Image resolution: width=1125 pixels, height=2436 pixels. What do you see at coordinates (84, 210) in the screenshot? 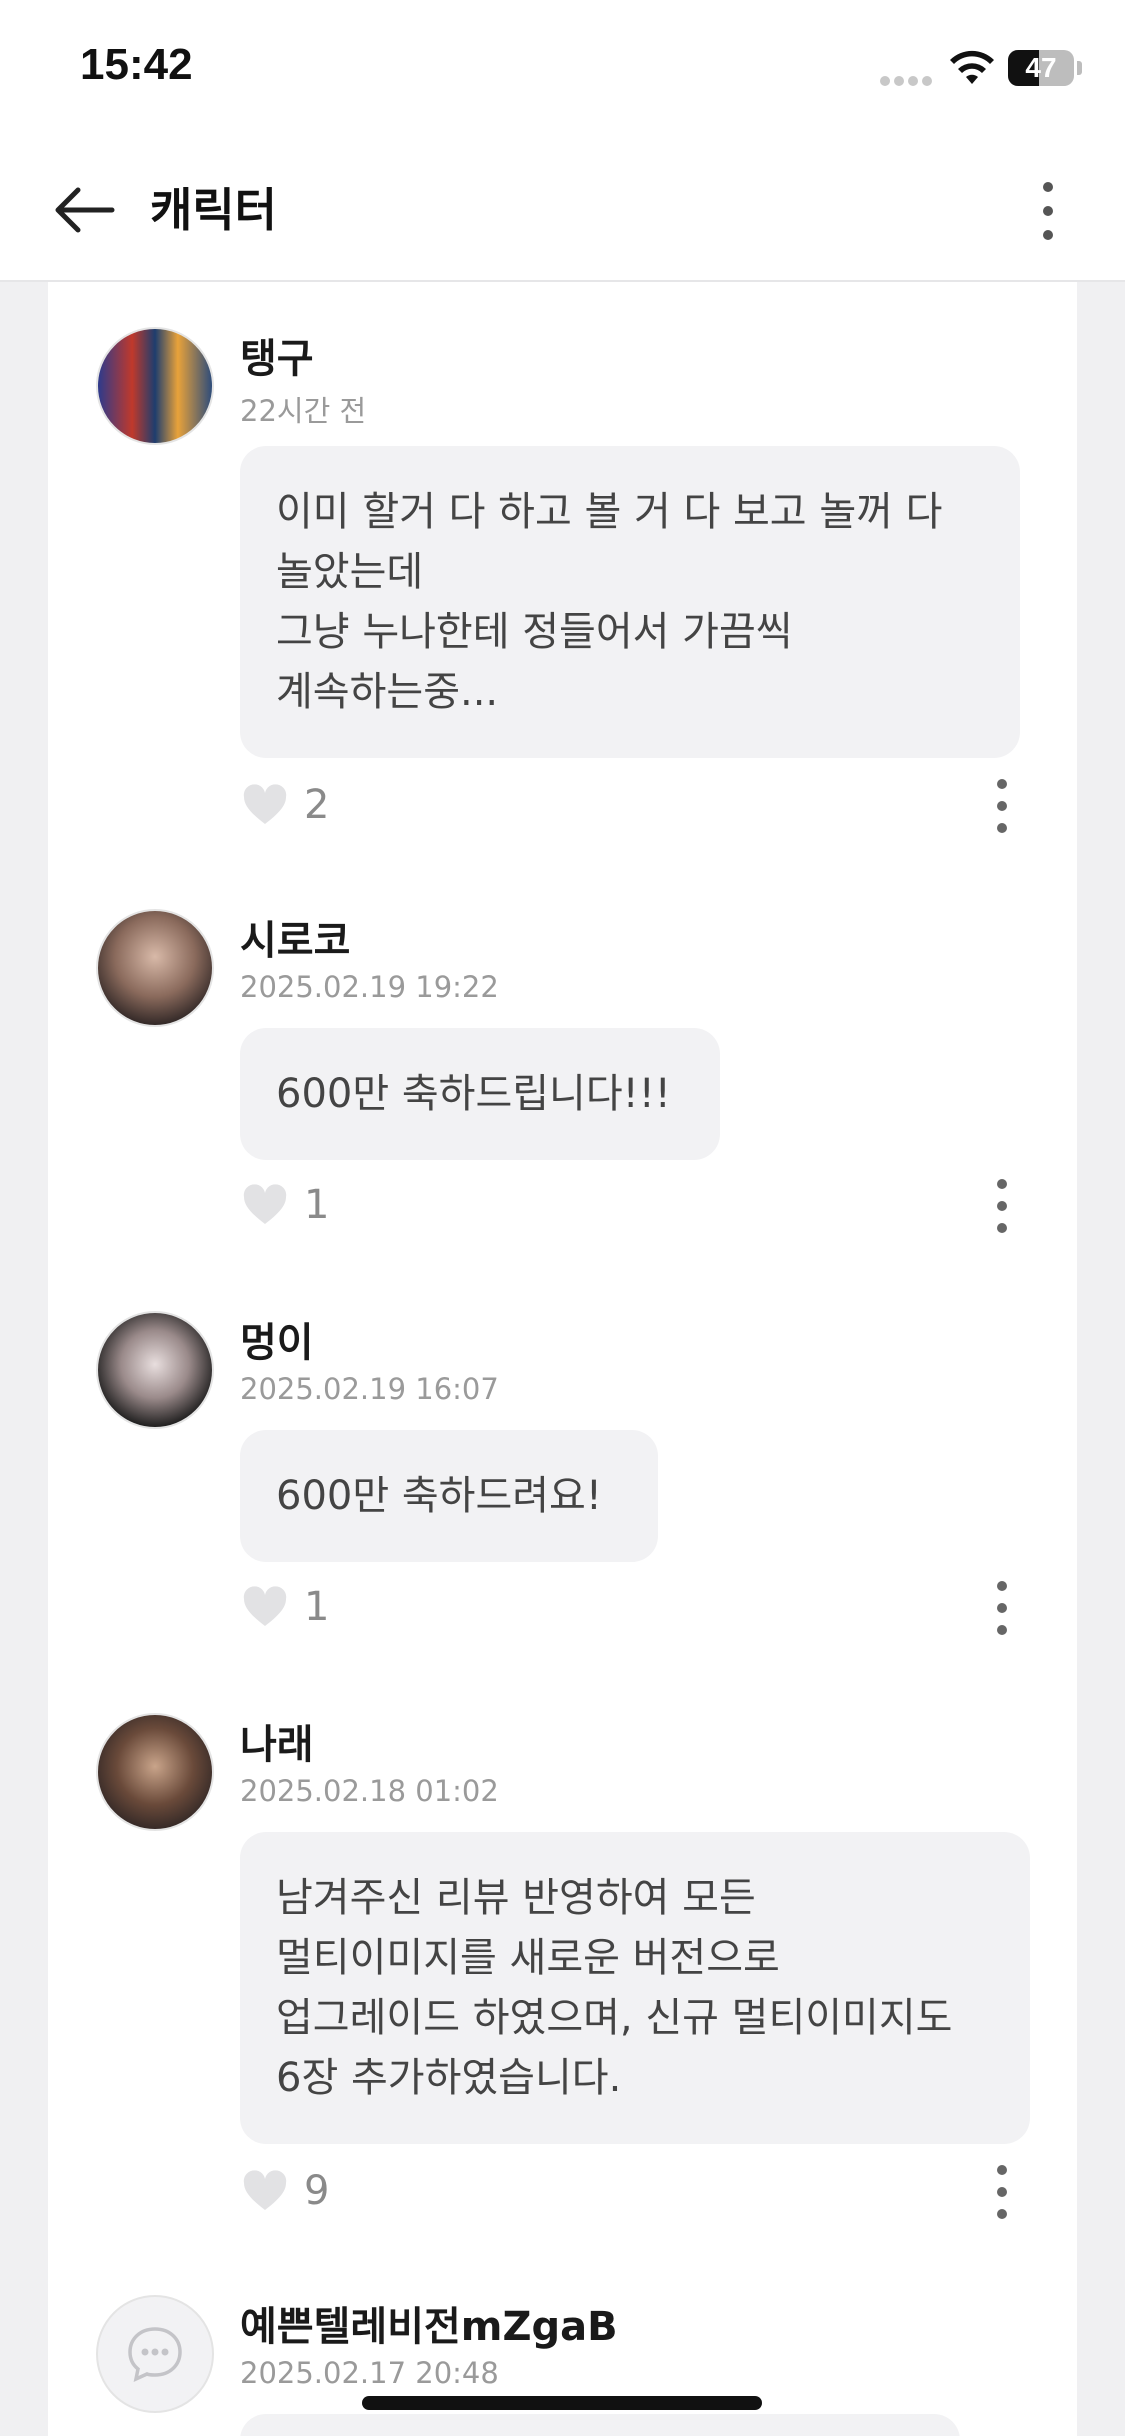
I see `arrow-left-icon` at bounding box center [84, 210].